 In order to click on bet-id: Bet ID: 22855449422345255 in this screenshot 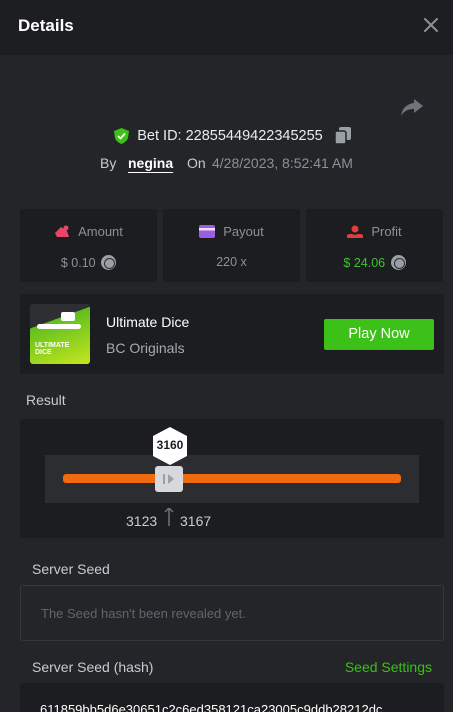, I will do `click(230, 135)`.